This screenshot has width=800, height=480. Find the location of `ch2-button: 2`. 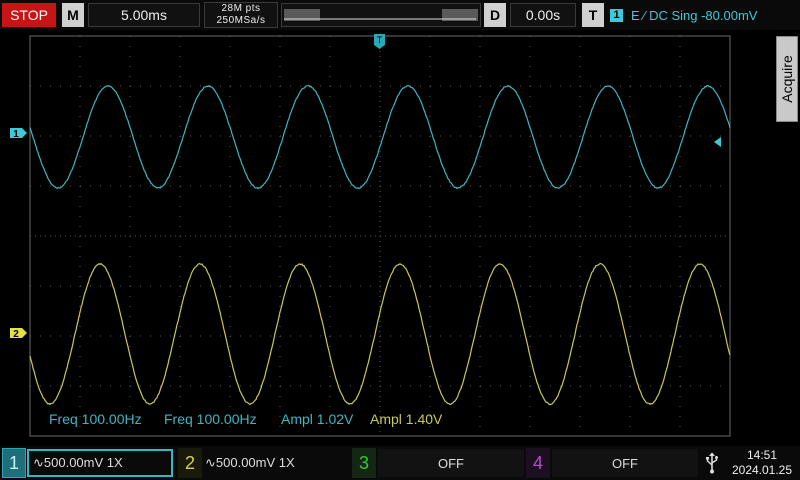

ch2-button: 2 is located at coordinates (190, 463).